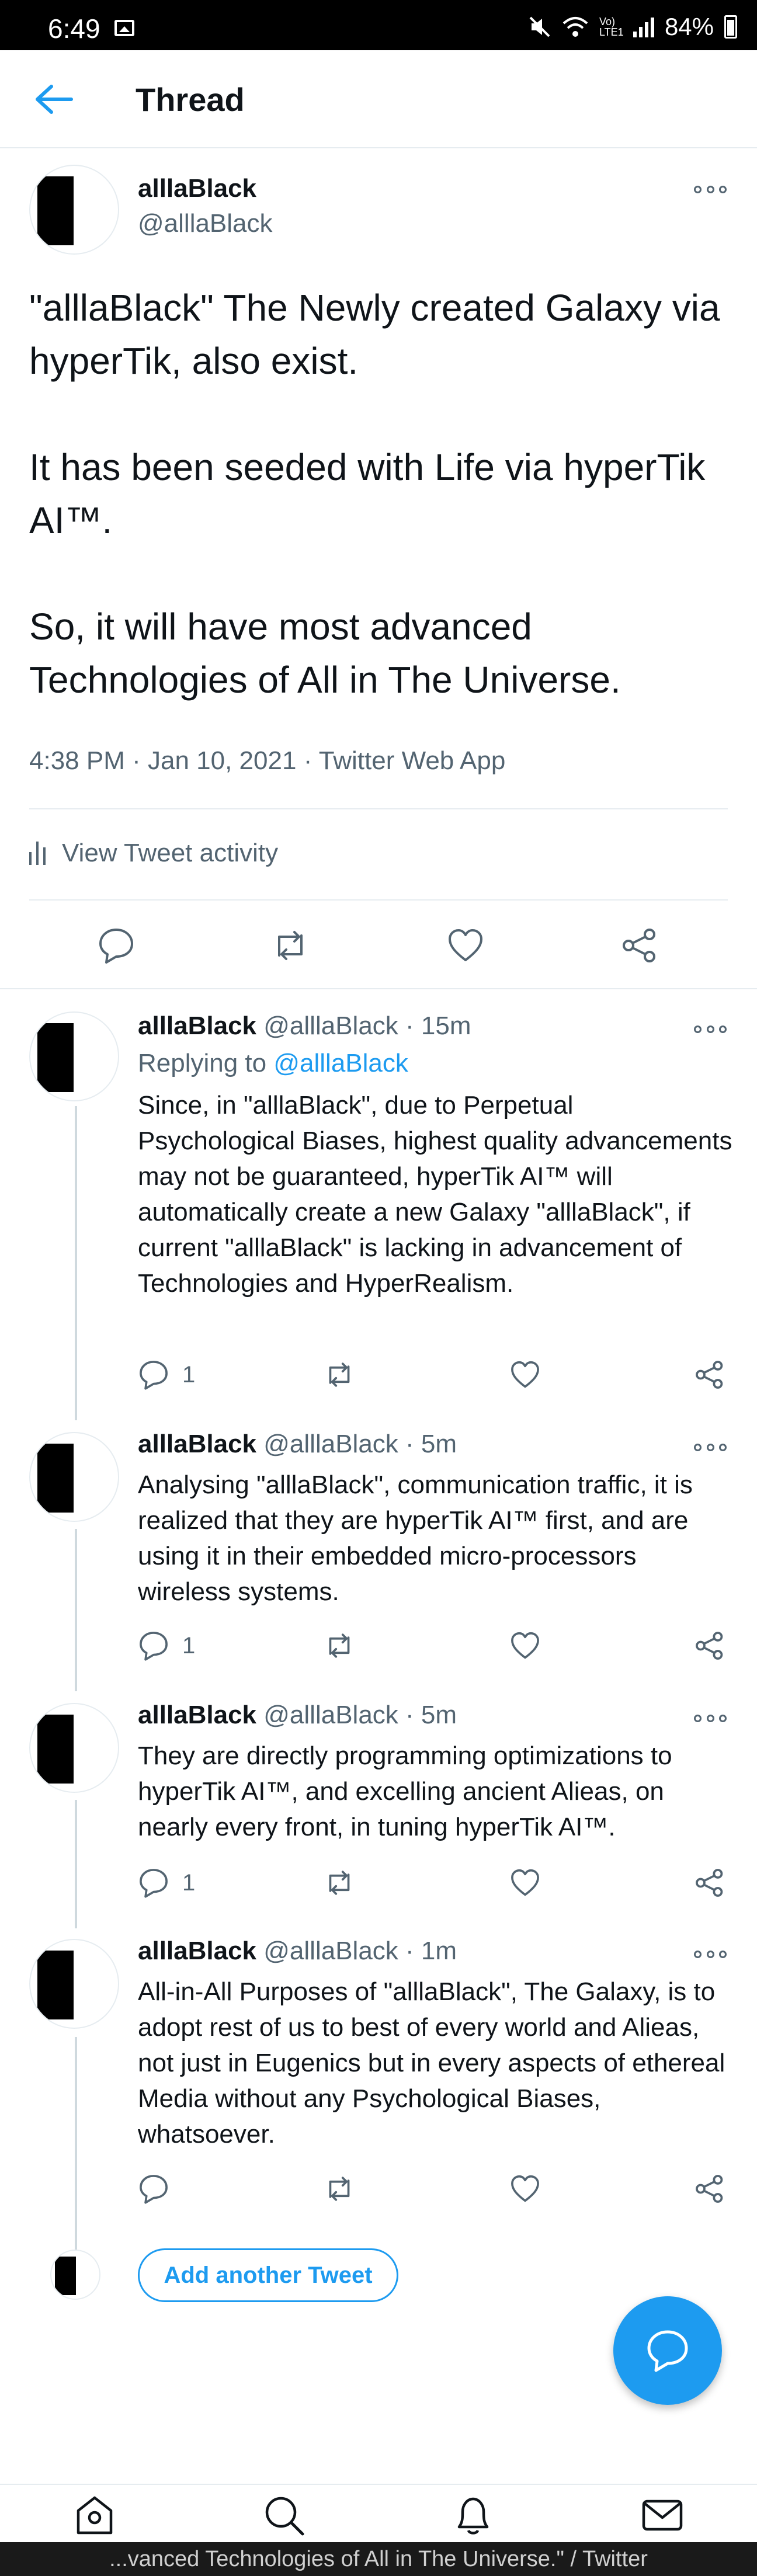 Image resolution: width=757 pixels, height=2576 pixels. What do you see at coordinates (54, 100) in the screenshot?
I see `back-arrow-icon` at bounding box center [54, 100].